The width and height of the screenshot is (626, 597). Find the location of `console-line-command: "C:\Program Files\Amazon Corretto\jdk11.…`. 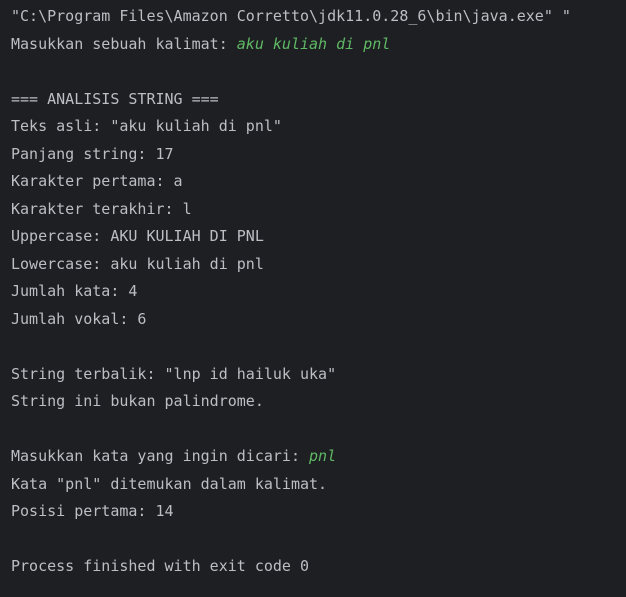

console-line-command: "C:\Program Files\Amazon Corretto\jdk11.… is located at coordinates (318, 17).